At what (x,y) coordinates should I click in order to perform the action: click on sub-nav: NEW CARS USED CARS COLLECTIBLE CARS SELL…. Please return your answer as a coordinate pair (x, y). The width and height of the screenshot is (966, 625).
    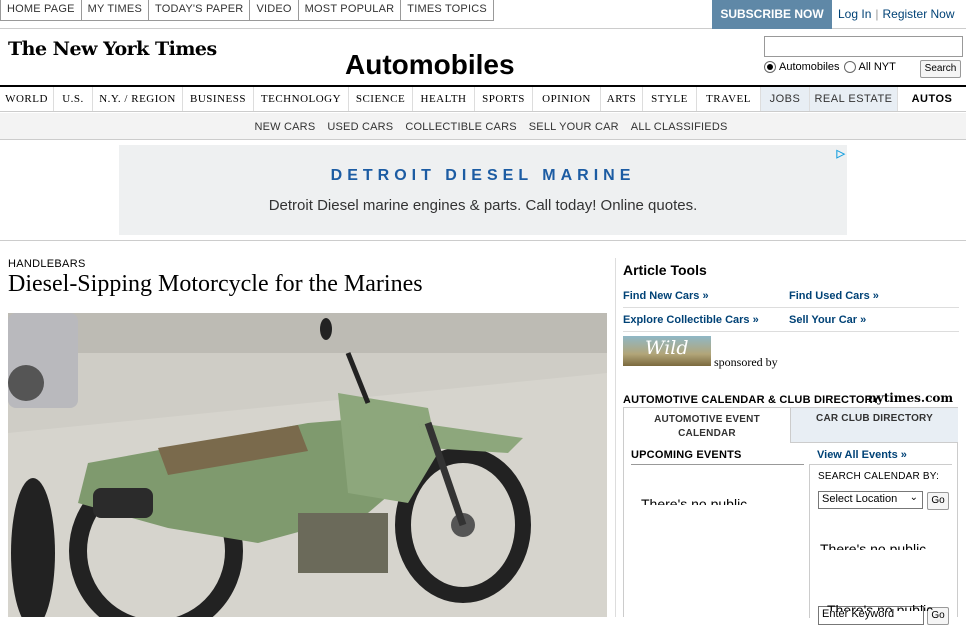
    Looking at the image, I should click on (483, 126).